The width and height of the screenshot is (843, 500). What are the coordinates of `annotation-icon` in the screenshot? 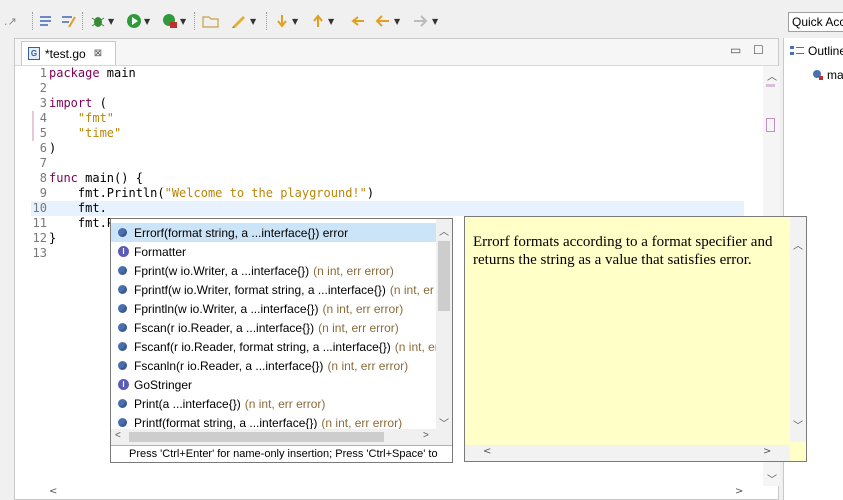 It's located at (68, 21).